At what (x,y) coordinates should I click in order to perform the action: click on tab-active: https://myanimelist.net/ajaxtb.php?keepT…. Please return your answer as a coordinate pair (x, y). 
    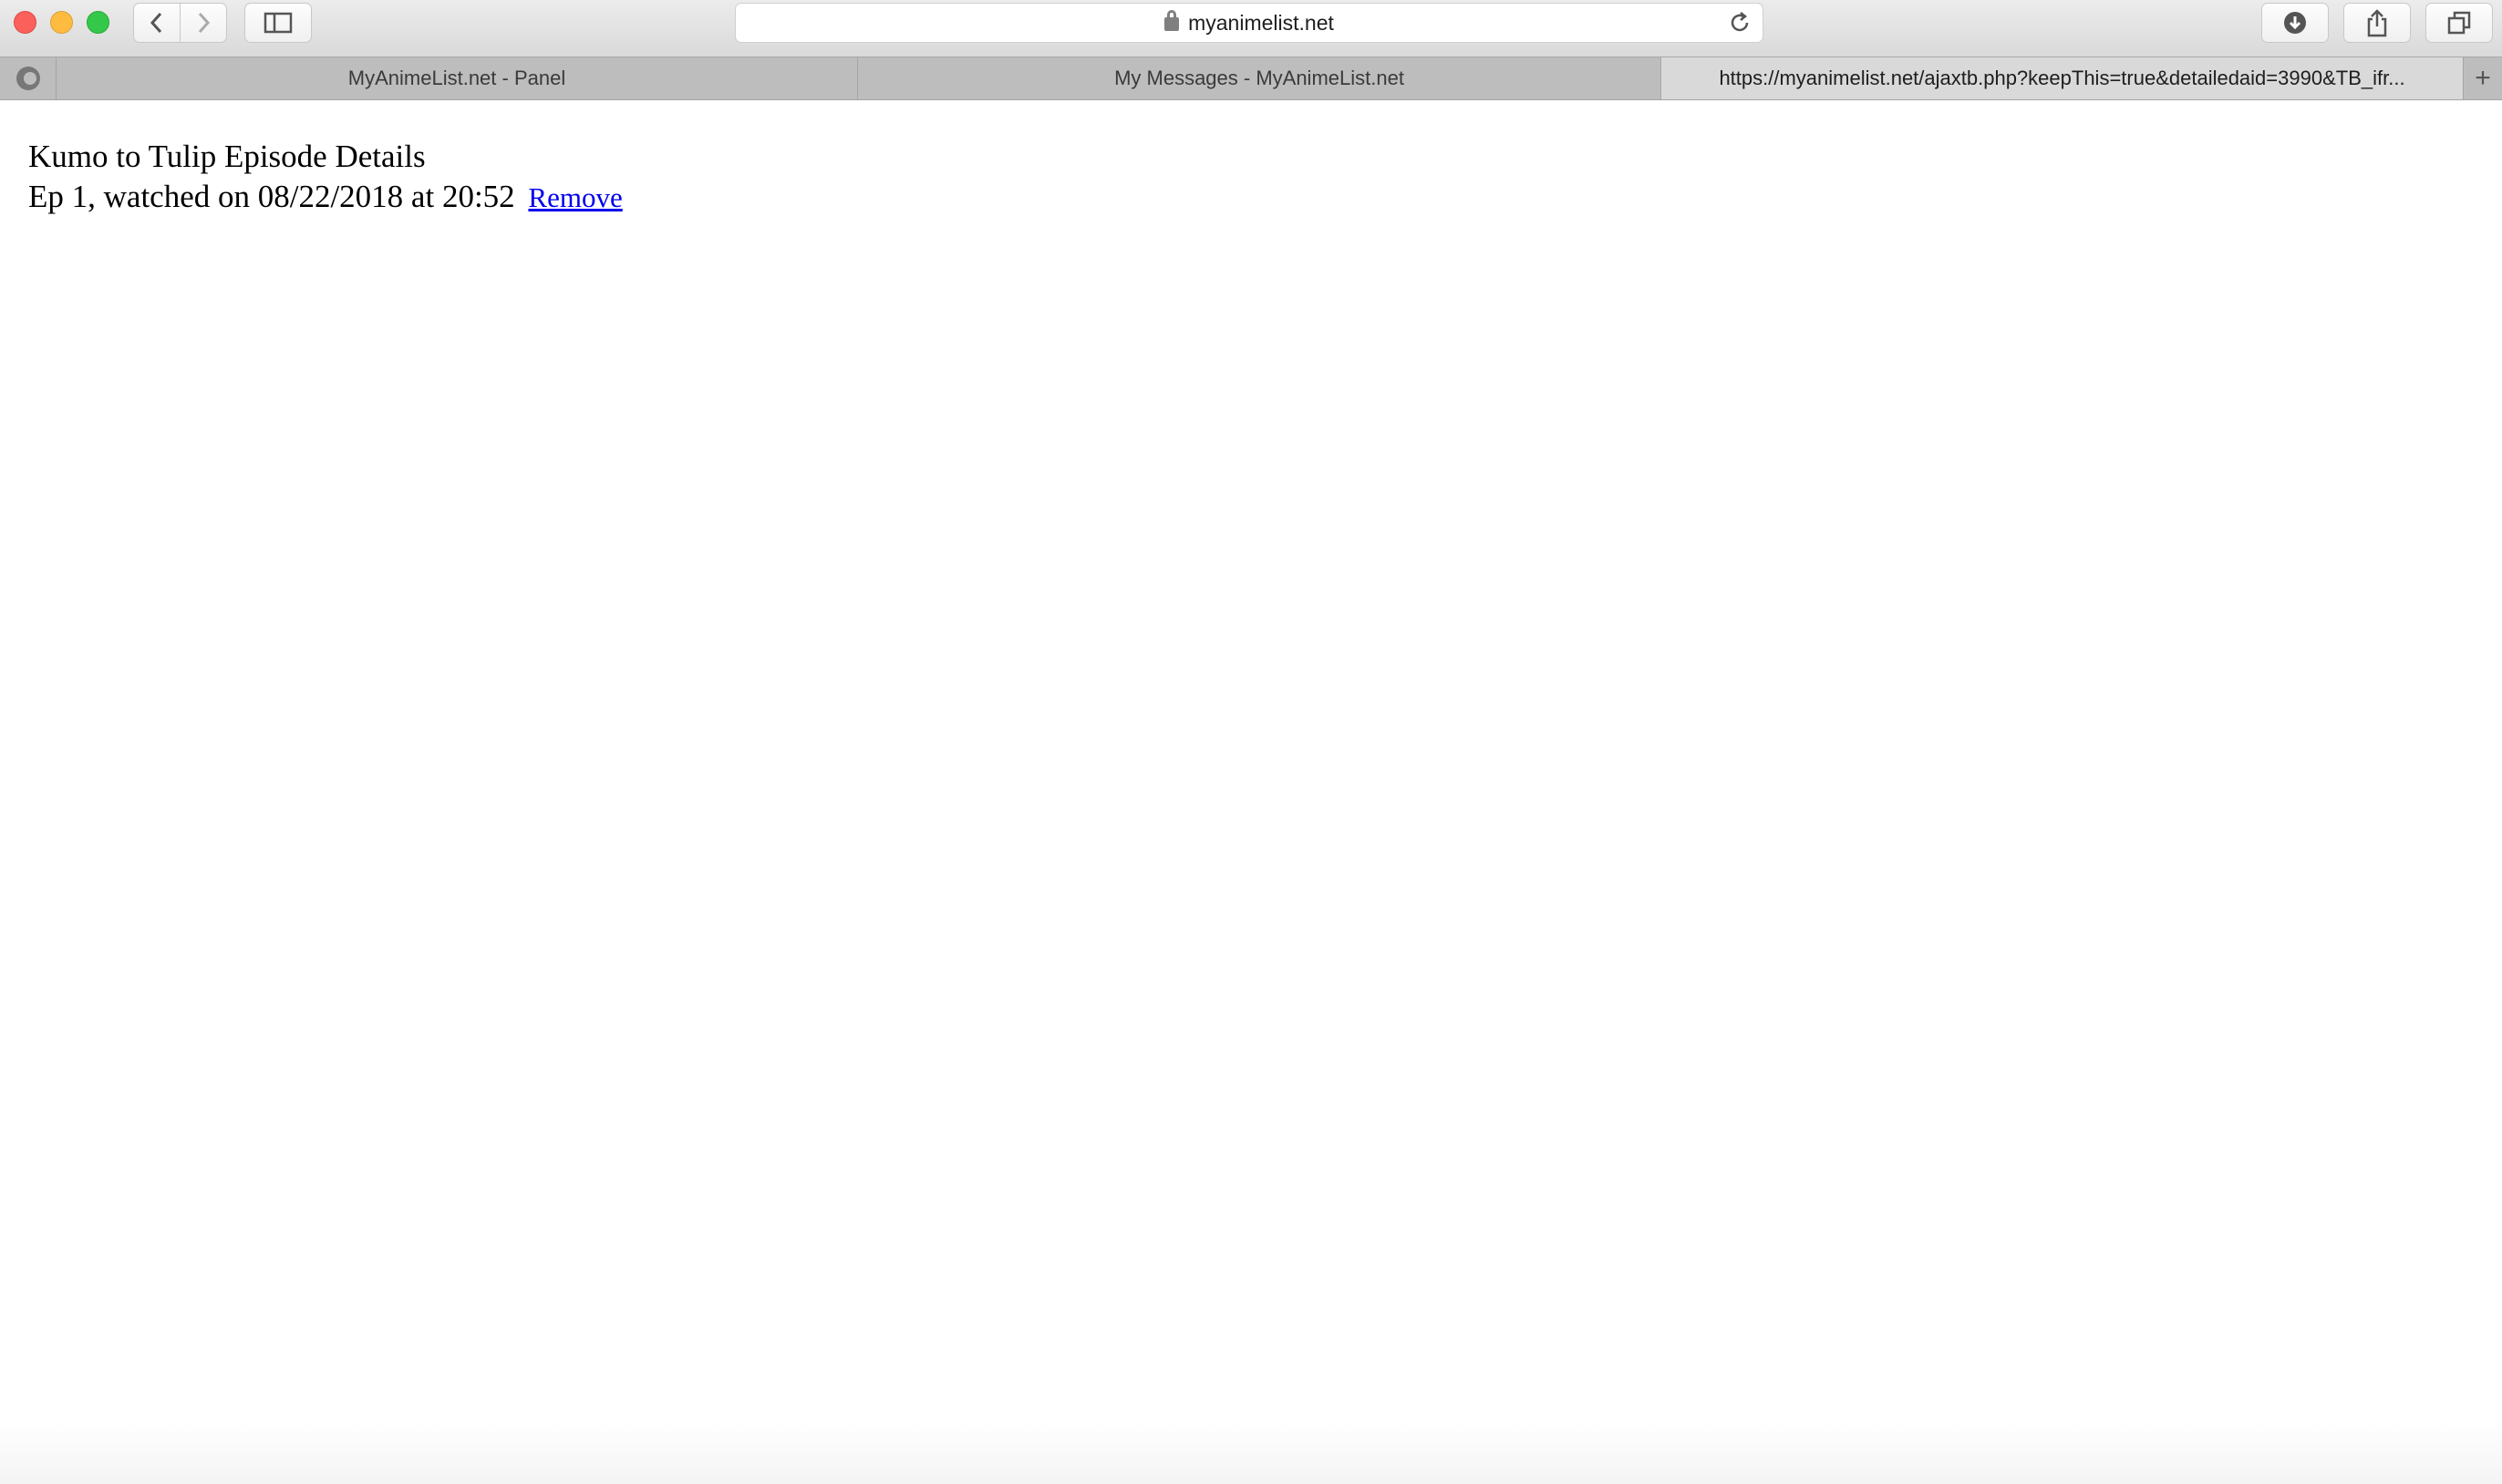
    Looking at the image, I should click on (2062, 78).